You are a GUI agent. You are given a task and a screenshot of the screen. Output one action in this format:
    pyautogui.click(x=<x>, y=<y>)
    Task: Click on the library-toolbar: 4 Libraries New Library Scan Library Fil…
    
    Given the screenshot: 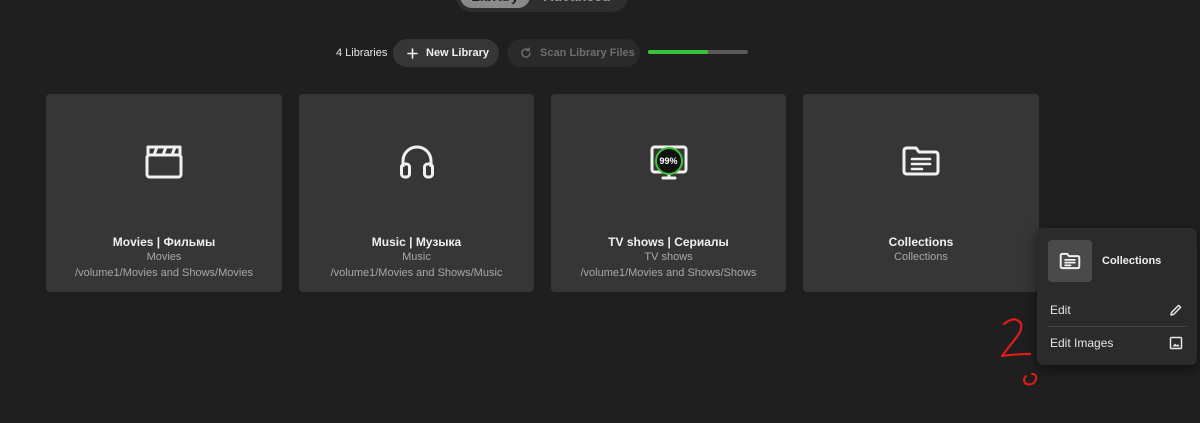 What is the action you would take?
    pyautogui.click(x=600, y=53)
    